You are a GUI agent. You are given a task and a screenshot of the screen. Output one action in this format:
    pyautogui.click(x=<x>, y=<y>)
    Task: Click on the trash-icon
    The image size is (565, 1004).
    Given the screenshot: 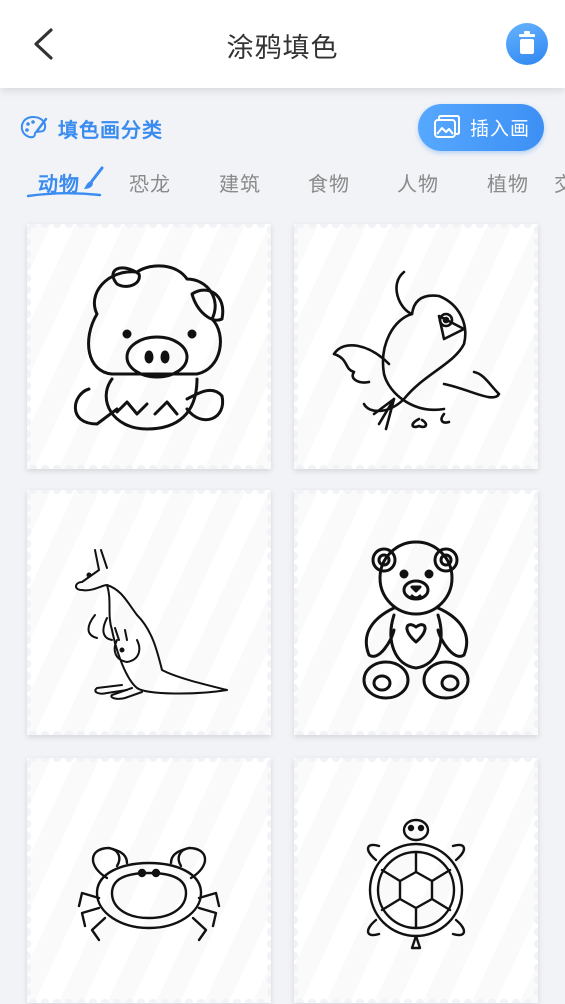 What is the action you would take?
    pyautogui.click(x=527, y=42)
    